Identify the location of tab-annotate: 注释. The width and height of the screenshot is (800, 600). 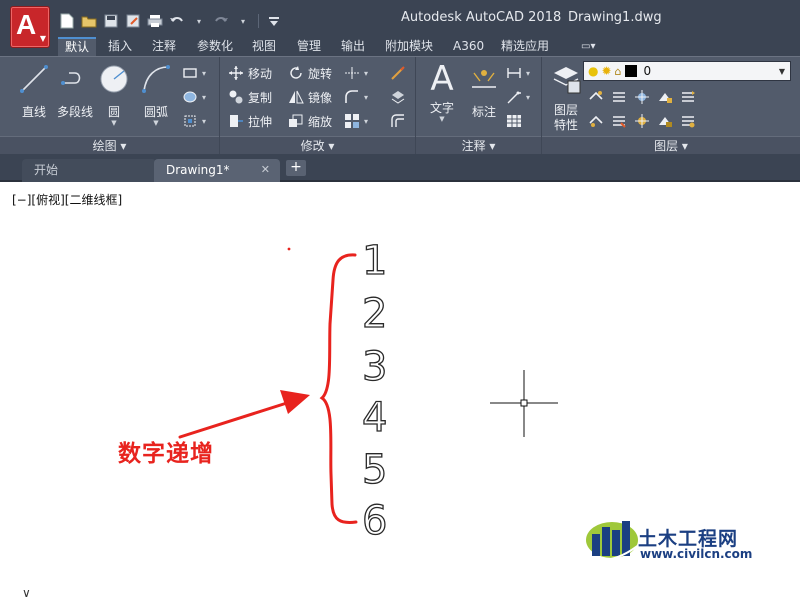
(164, 46).